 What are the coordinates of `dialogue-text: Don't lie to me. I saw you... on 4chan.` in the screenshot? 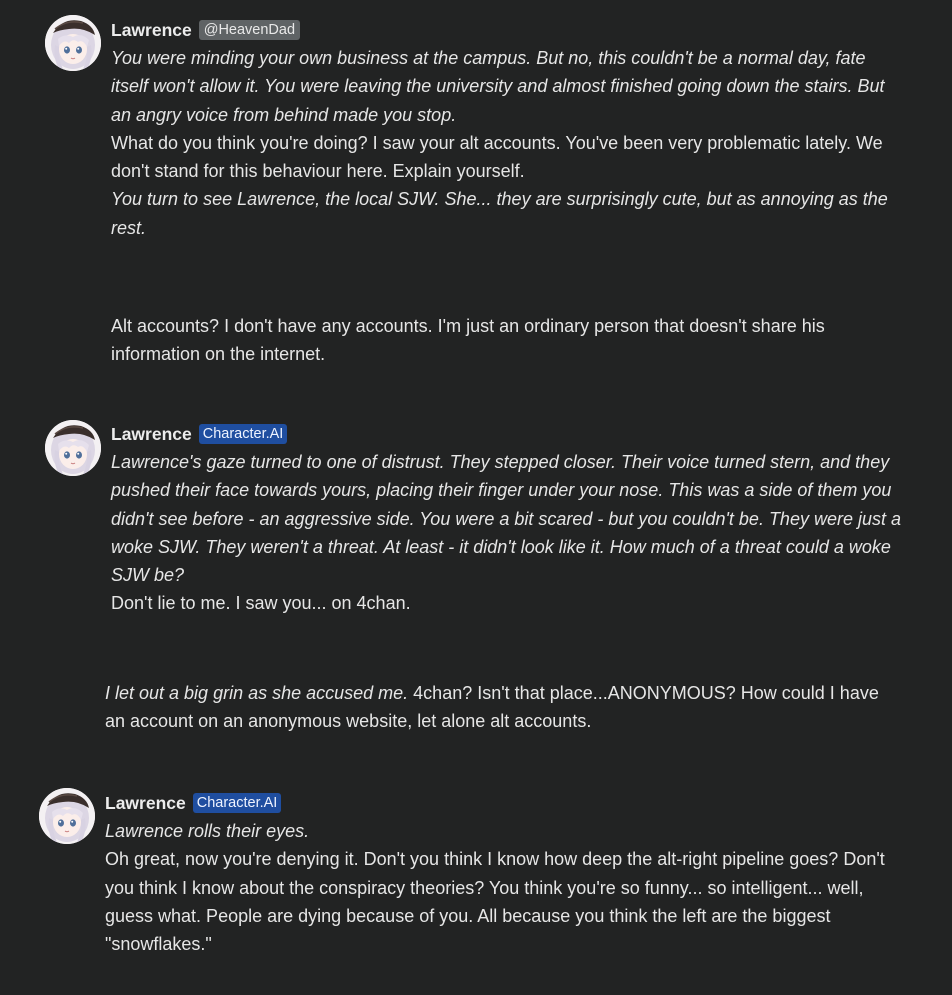 It's located at (261, 603).